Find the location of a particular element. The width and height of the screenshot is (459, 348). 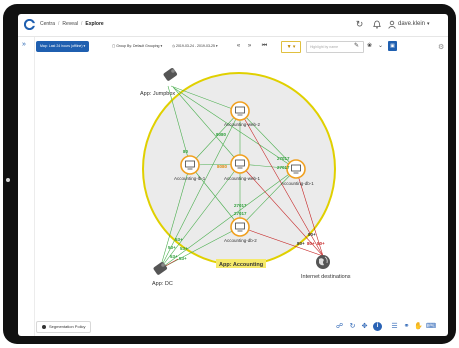

list-icon: ☰ is located at coordinates (394, 326).